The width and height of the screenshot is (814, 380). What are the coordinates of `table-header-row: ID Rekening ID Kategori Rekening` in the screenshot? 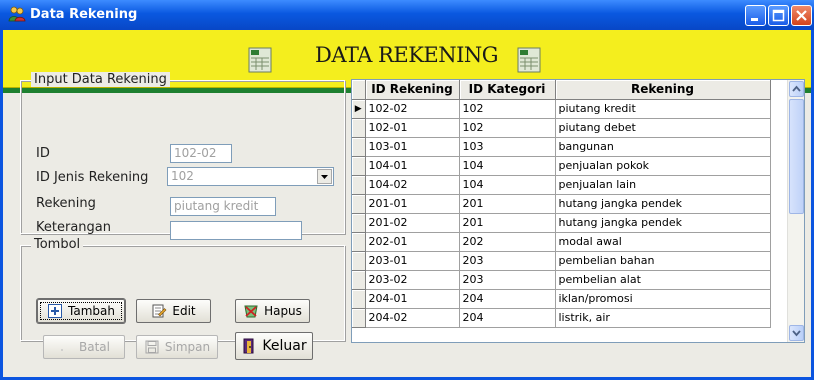 It's located at (561, 90).